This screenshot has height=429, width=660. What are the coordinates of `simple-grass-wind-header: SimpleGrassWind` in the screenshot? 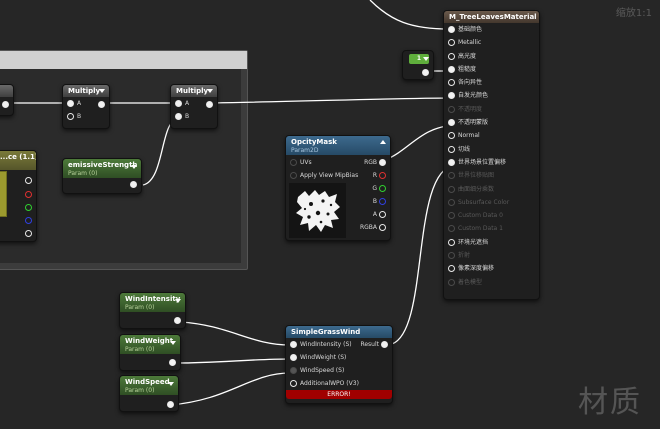 It's located at (339, 332).